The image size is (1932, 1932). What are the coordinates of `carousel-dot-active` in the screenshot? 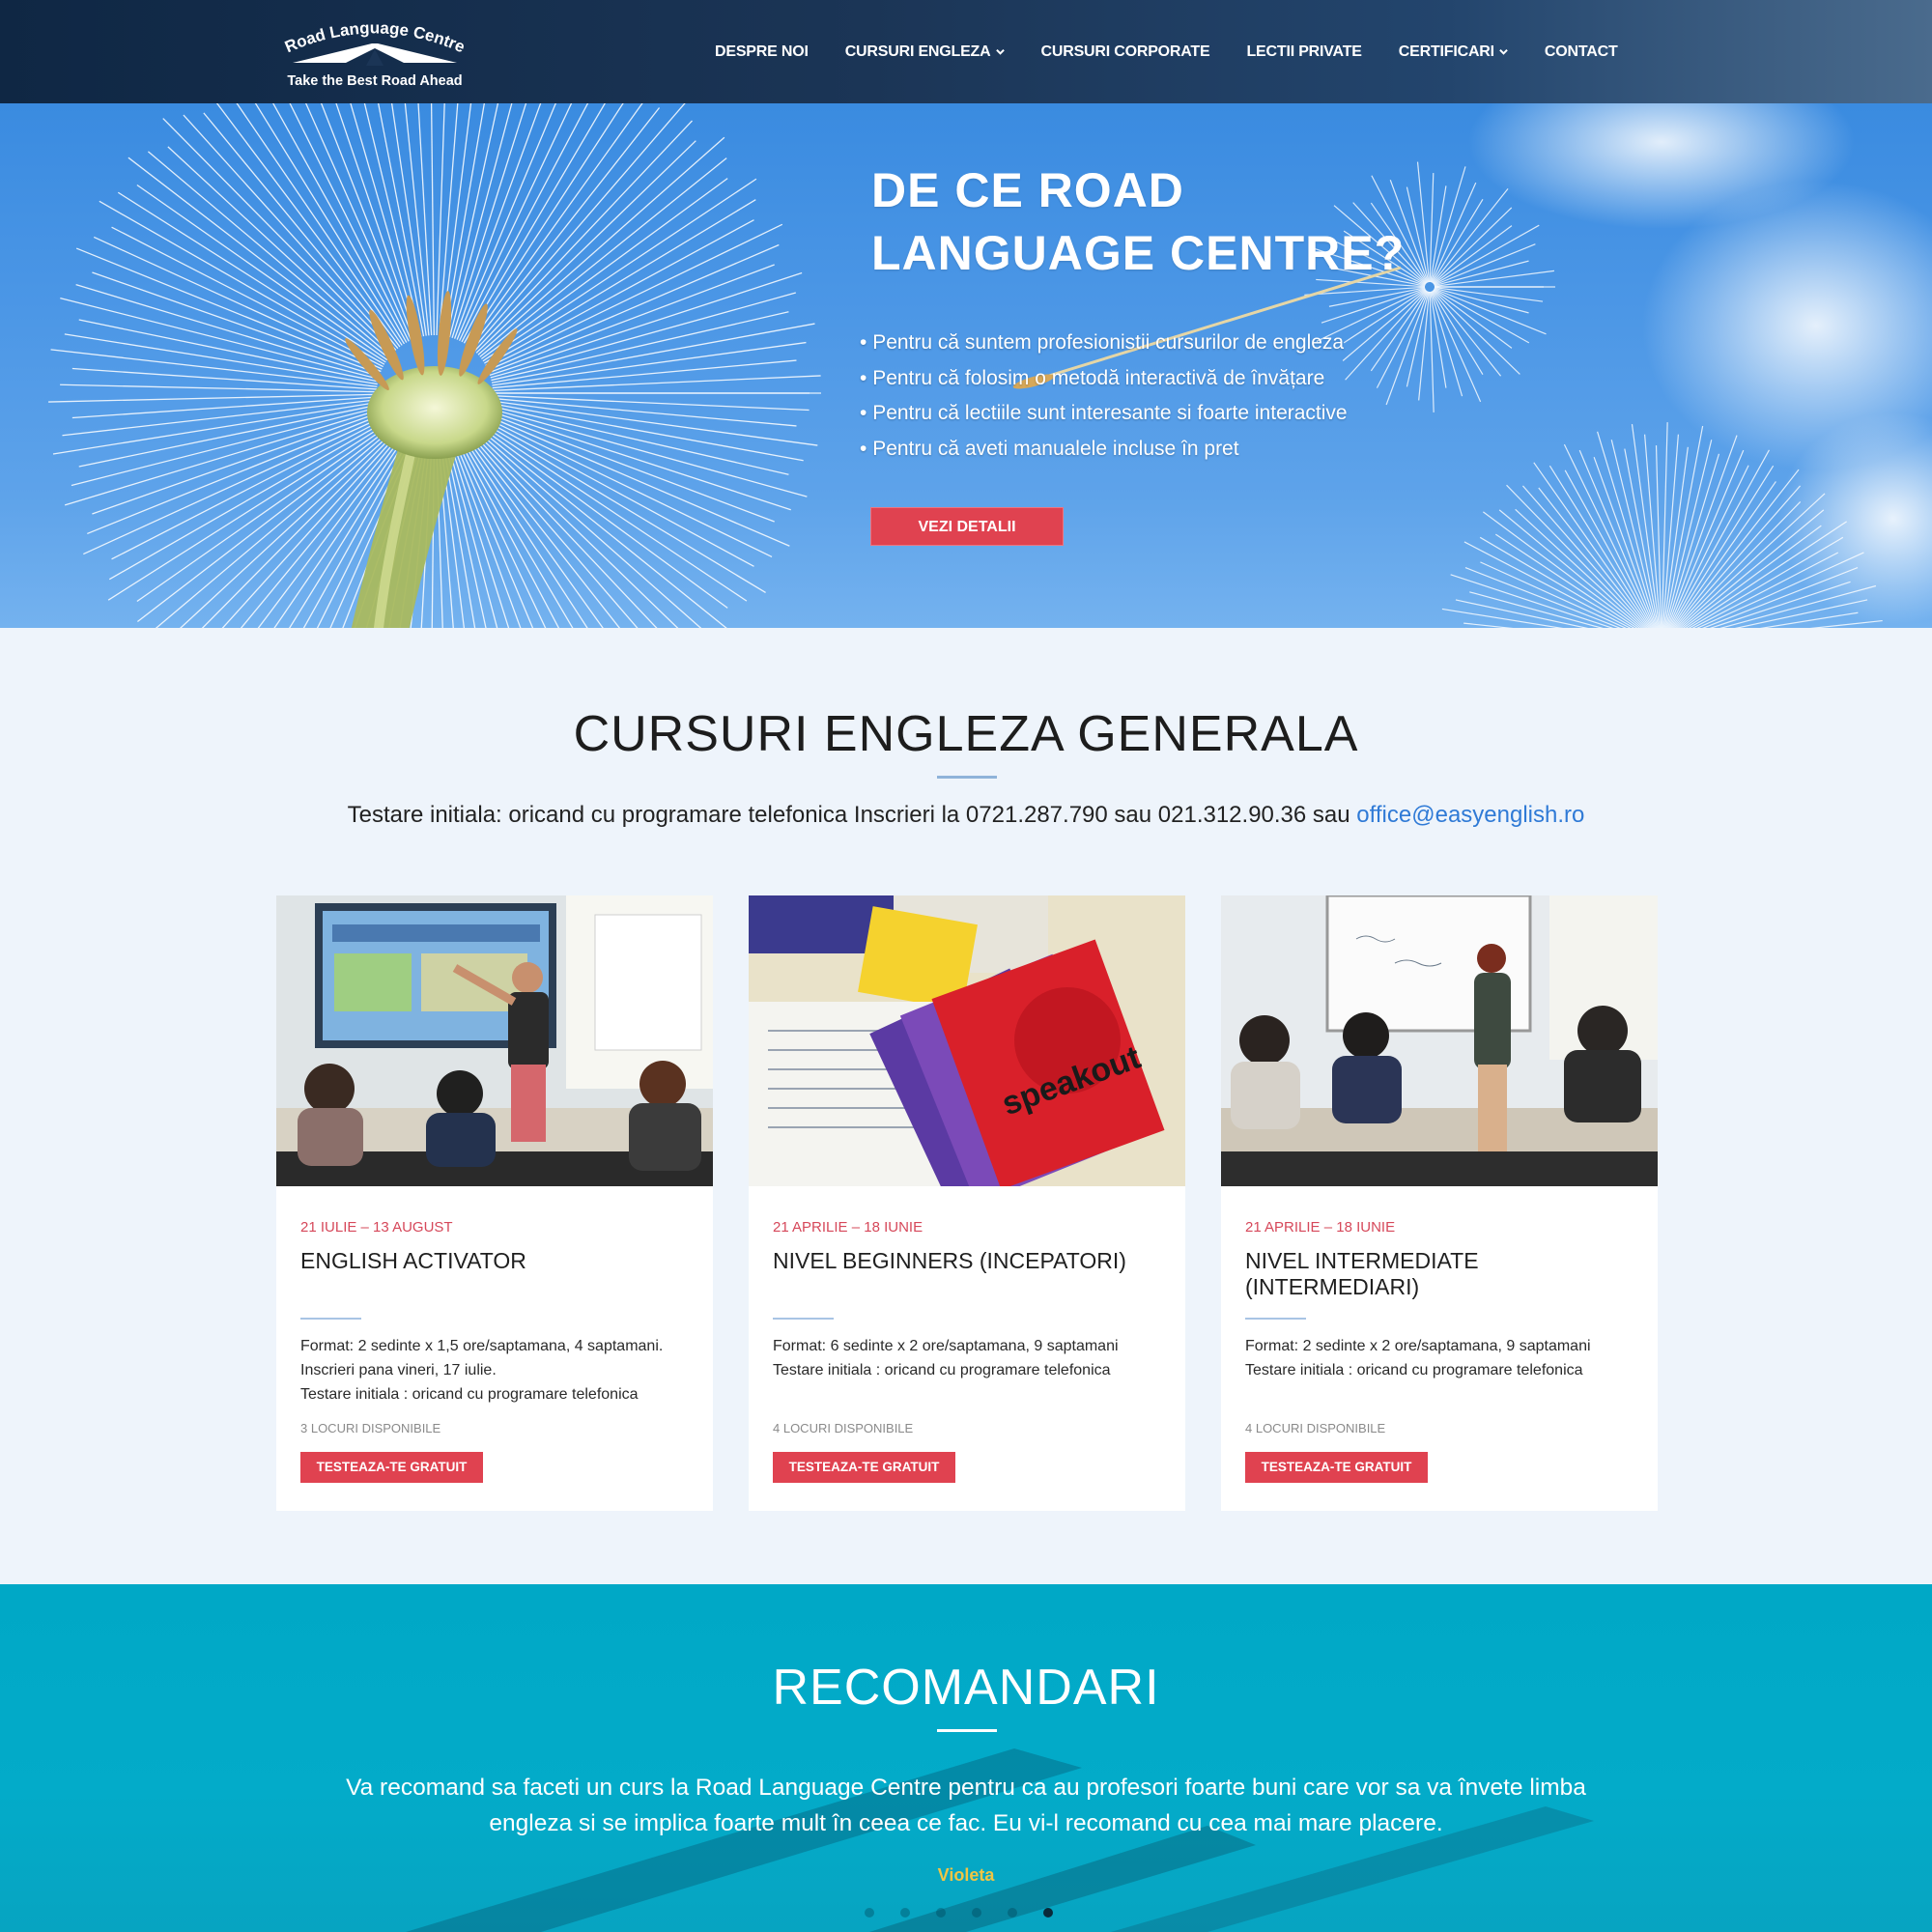 It's located at (1048, 1913).